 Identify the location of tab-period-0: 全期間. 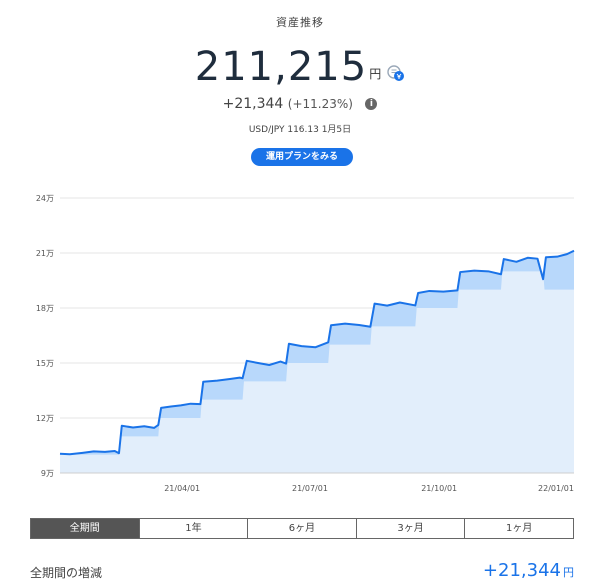
(85, 528).